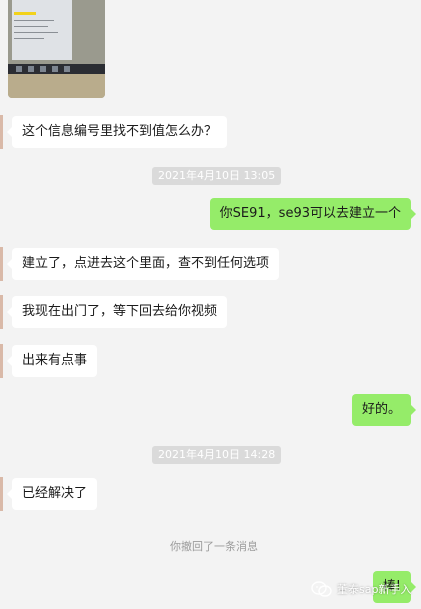 This screenshot has width=421, height=609. I want to click on message-bubble: 已经解决了, so click(52, 494).